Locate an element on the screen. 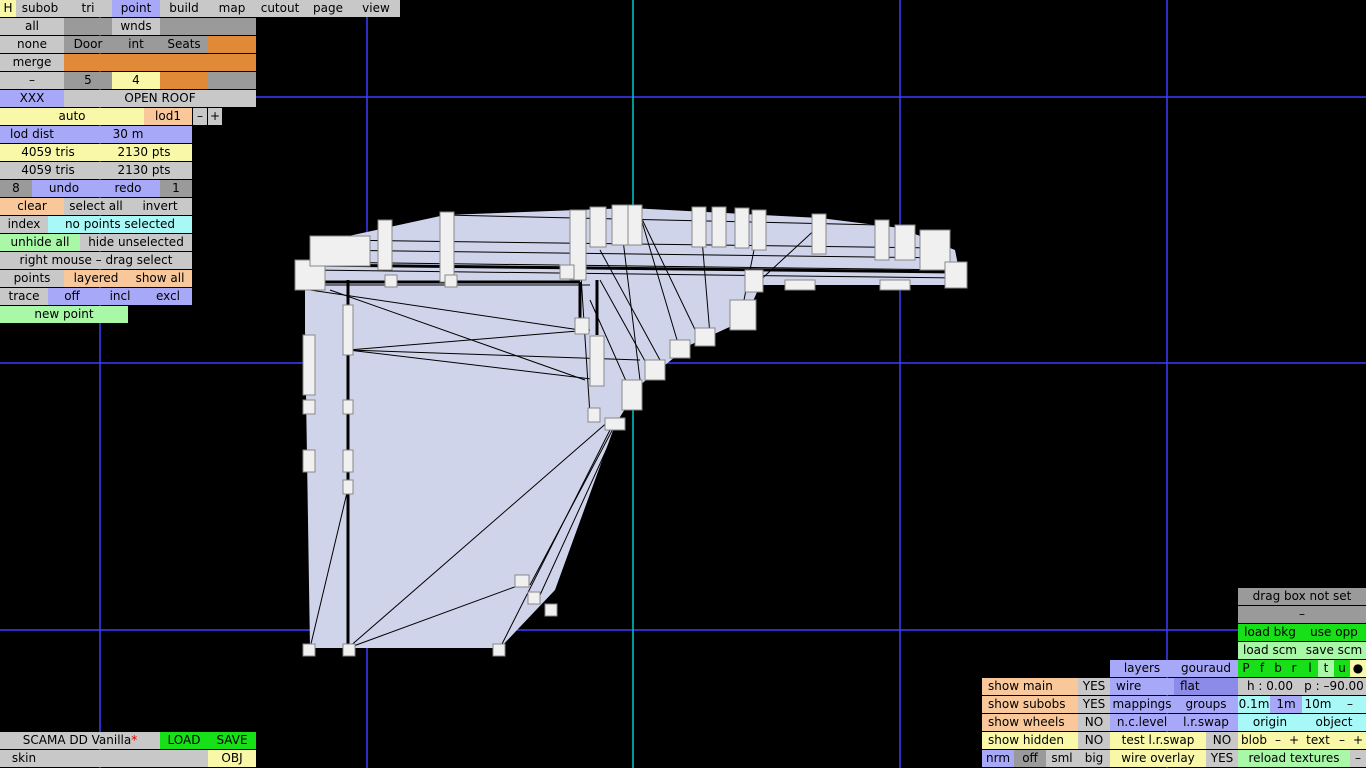 This screenshot has width=1366, height=768. layered-button: layered is located at coordinates (96, 278).